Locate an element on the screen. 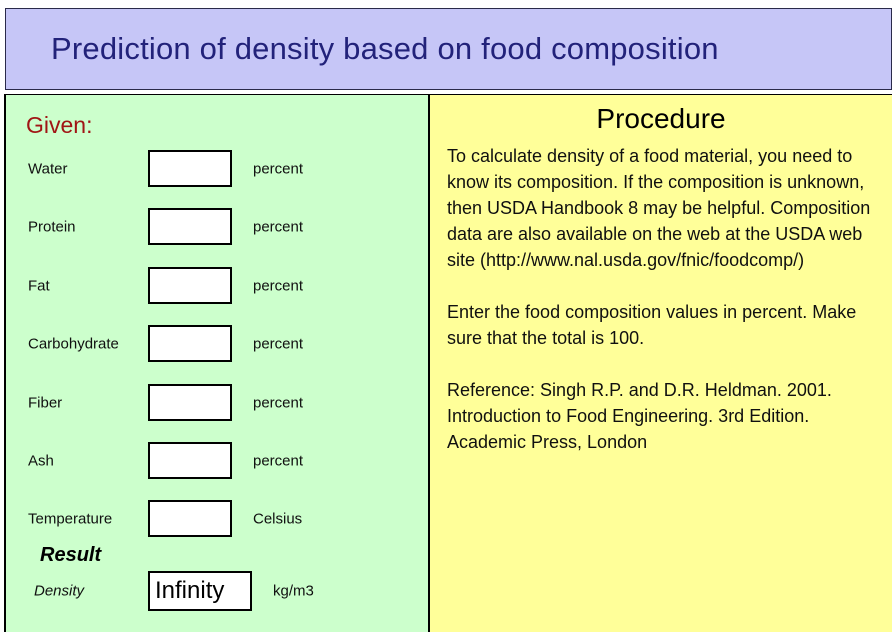 The height and width of the screenshot is (632, 892). field-row-carbohydrate: Carbohydrate percent is located at coordinates (213, 344).